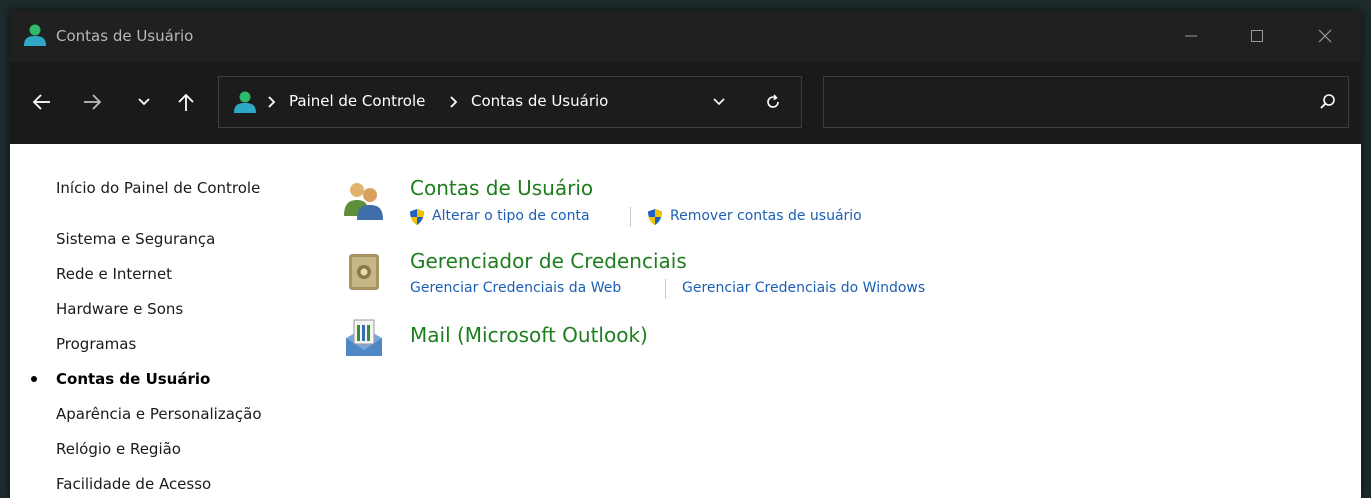  I want to click on maximize-icon, so click(1257, 36).